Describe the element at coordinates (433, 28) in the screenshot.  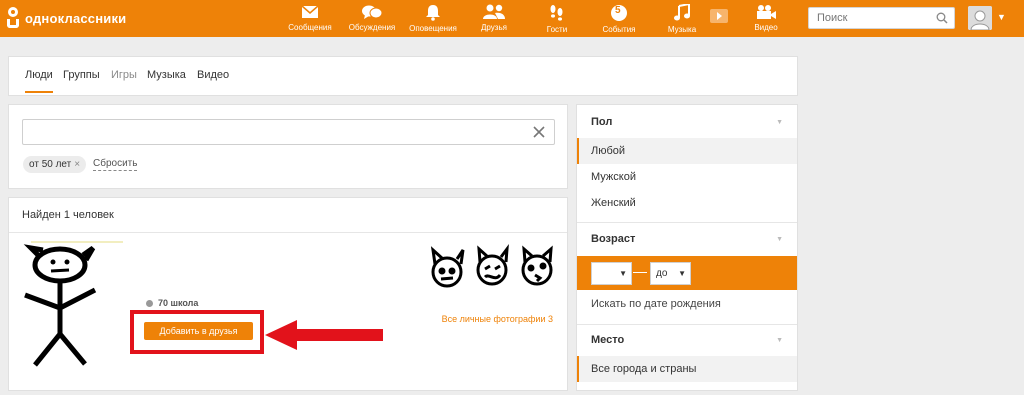
I see `nav-notifications-label: Оповещения` at that location.